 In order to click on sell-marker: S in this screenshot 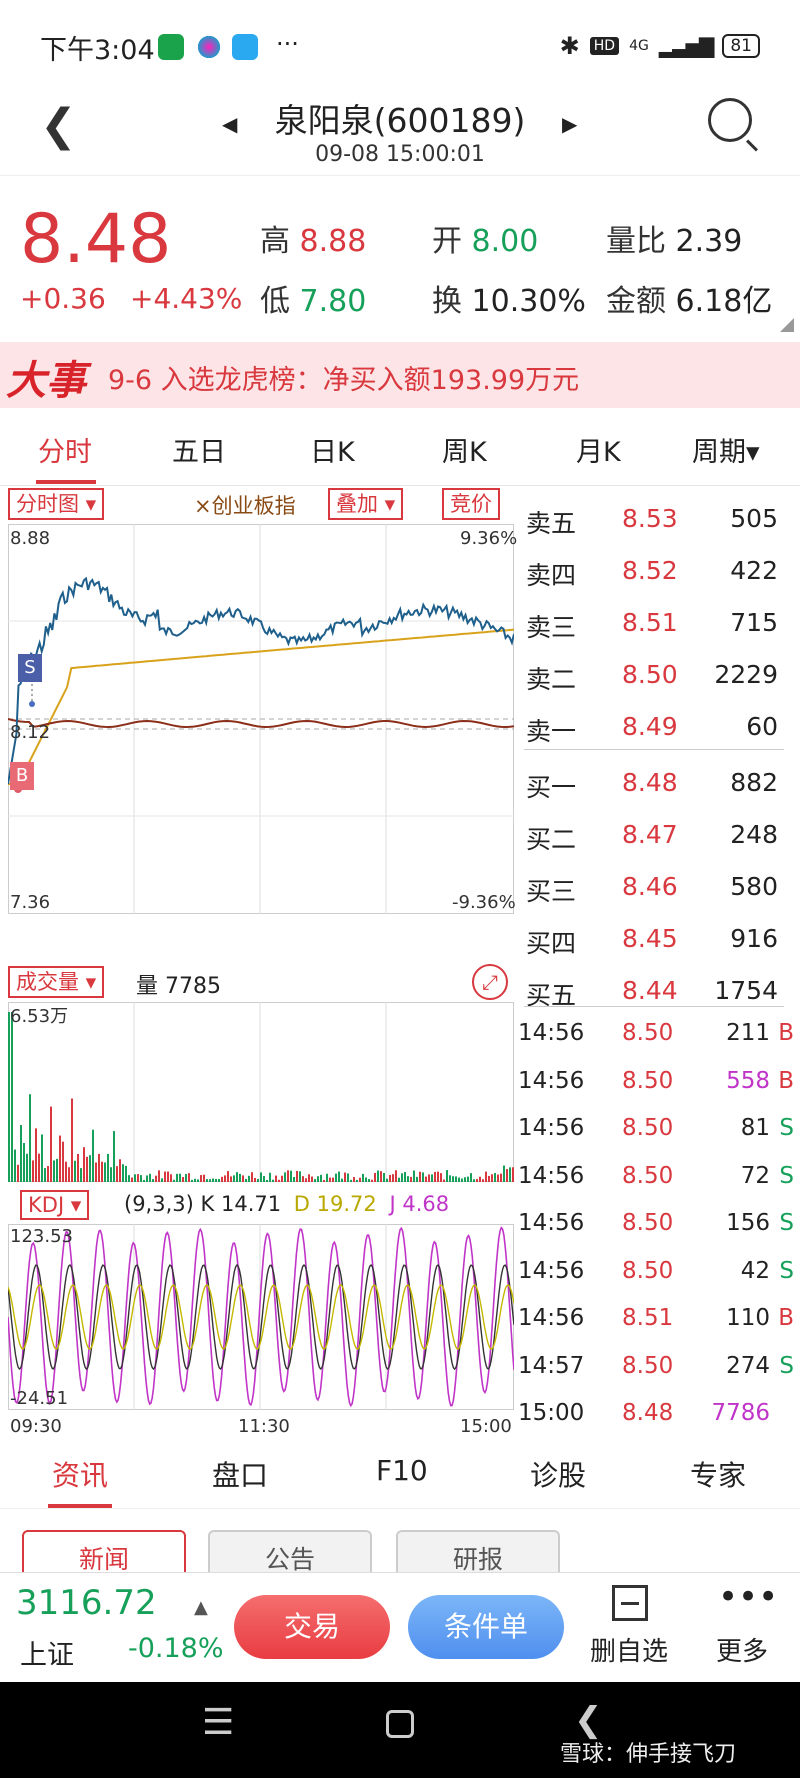, I will do `click(30, 668)`.